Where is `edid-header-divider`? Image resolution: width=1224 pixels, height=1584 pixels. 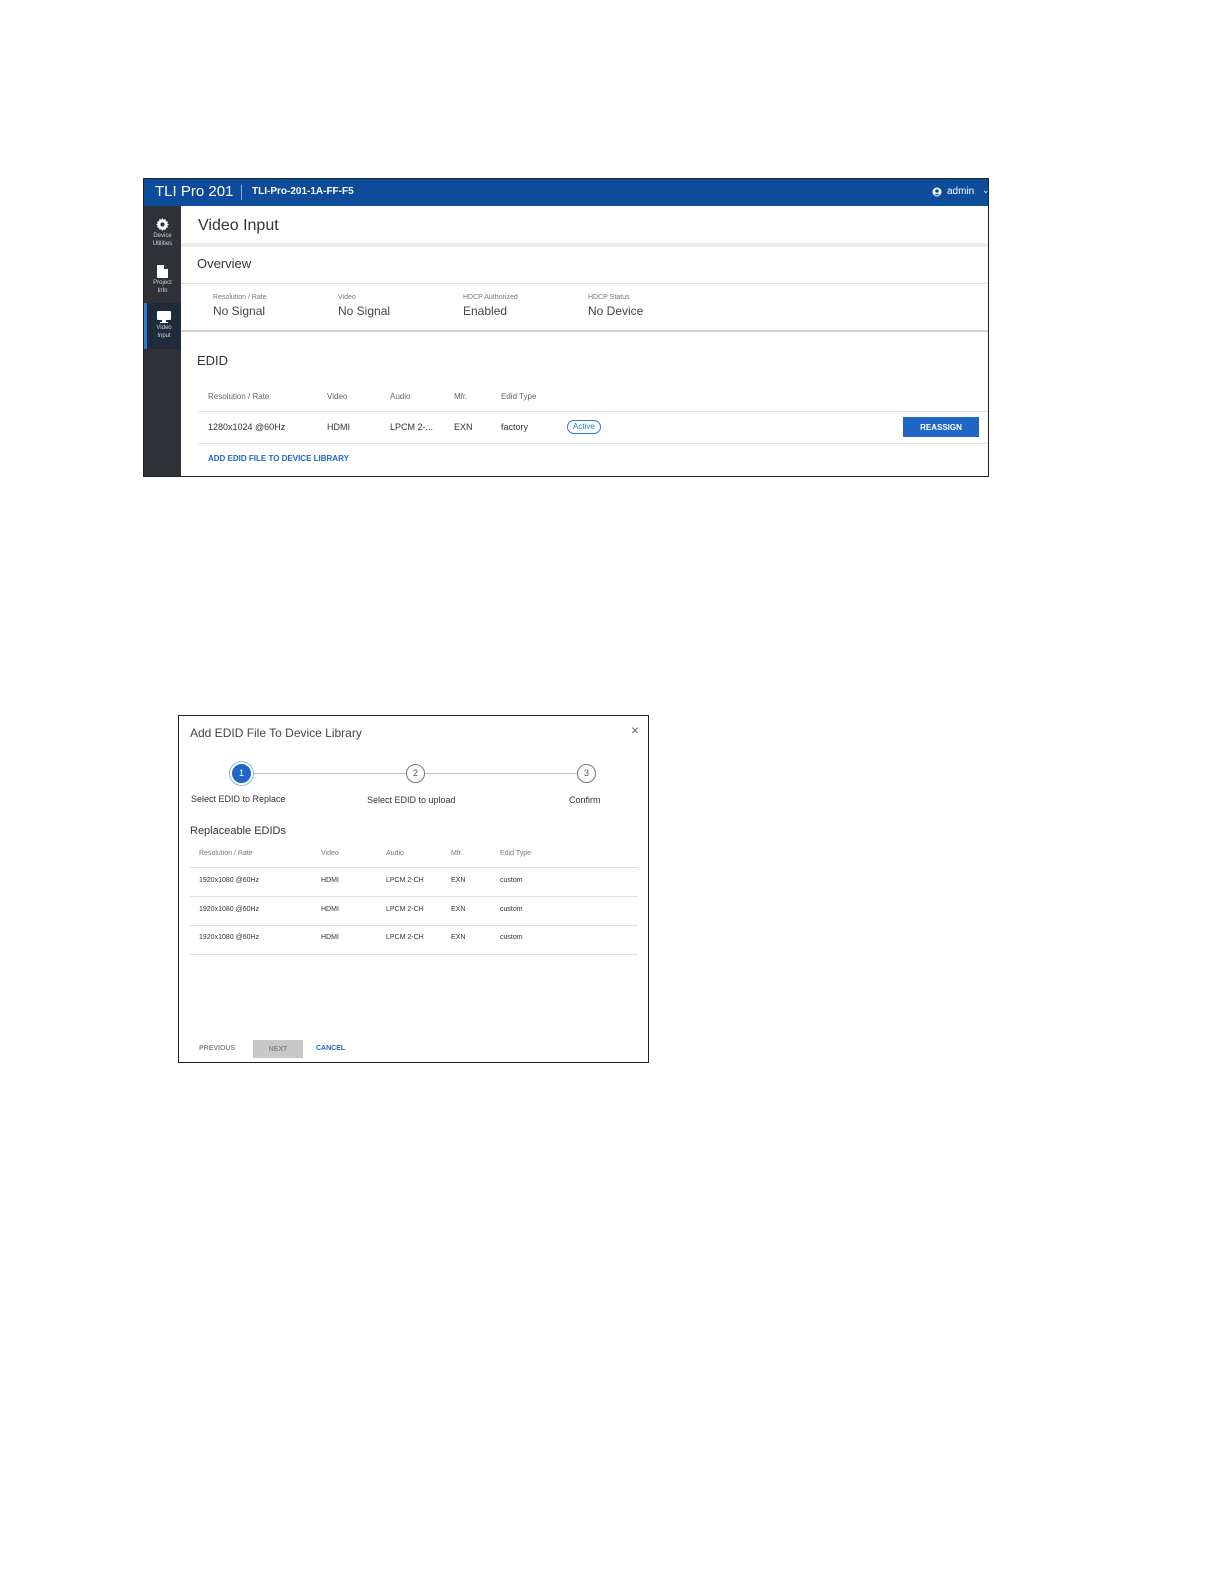 edid-header-divider is located at coordinates (593, 411).